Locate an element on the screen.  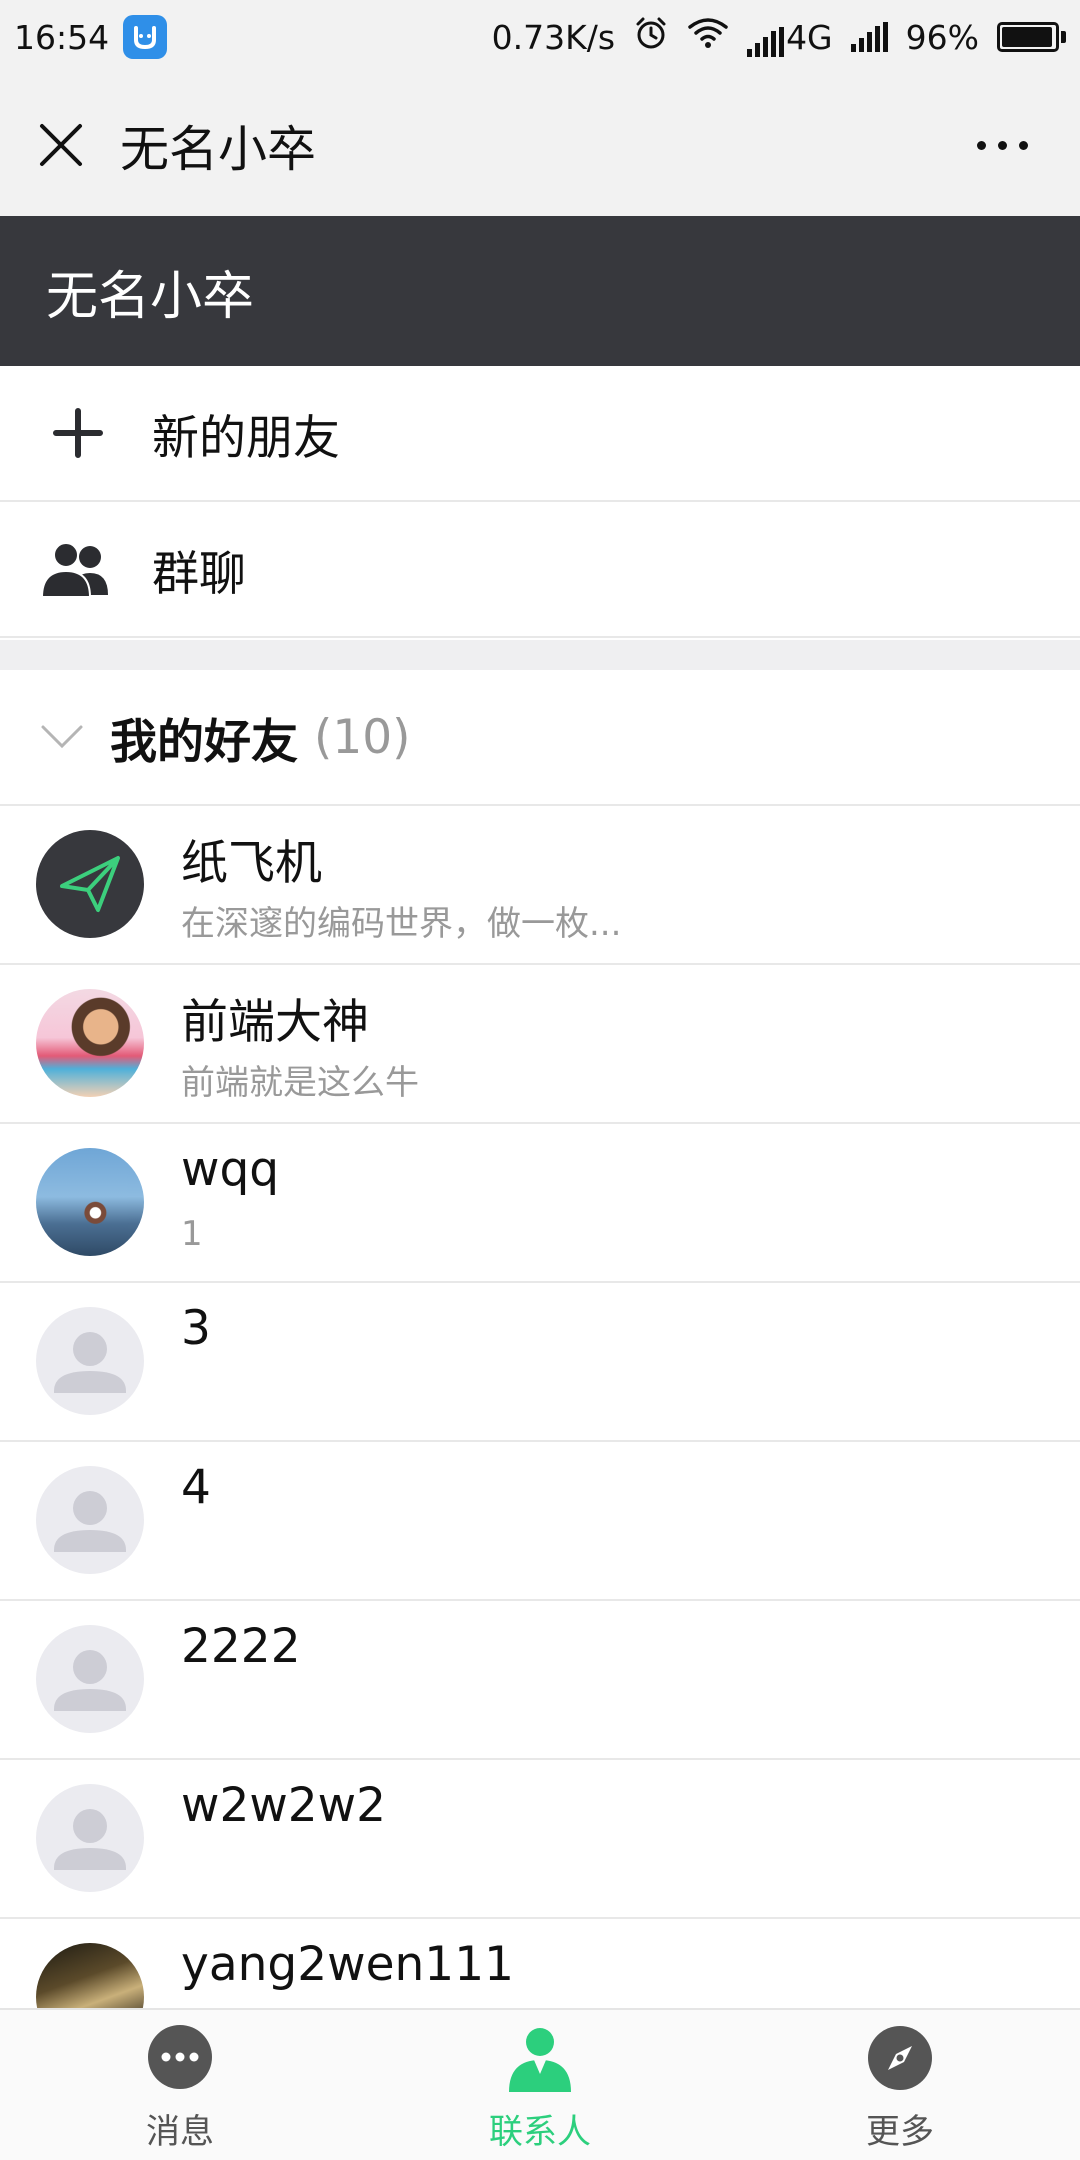
new-friends-row: 新的朋友 is located at coordinates (540, 434).